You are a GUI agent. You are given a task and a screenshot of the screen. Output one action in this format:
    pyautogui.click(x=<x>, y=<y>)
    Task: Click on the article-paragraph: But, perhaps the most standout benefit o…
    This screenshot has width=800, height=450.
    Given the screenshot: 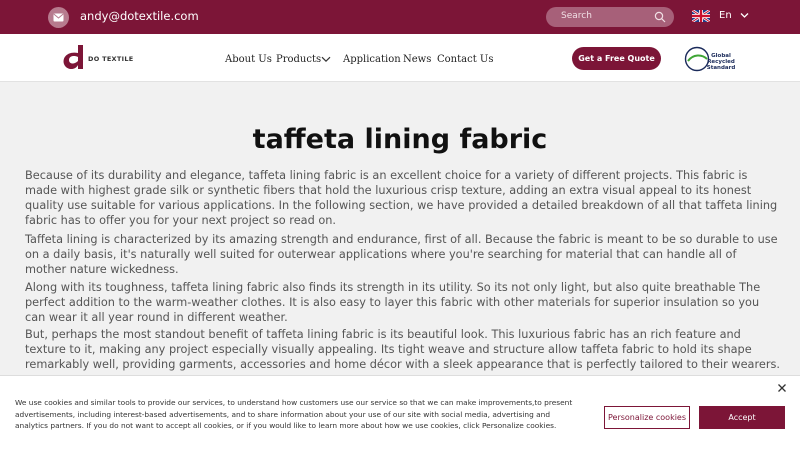 What is the action you would take?
    pyautogui.click(x=402, y=349)
    